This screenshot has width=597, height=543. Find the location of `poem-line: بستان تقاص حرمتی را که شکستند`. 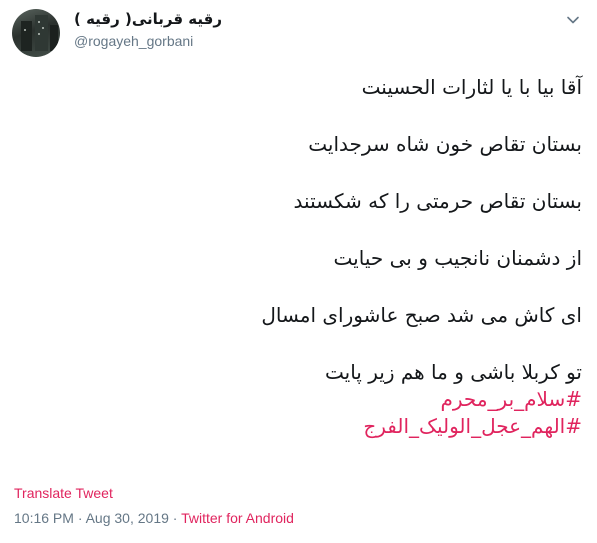

poem-line: بستان تقاص حرمتی را که شکستند is located at coordinates (437, 201).